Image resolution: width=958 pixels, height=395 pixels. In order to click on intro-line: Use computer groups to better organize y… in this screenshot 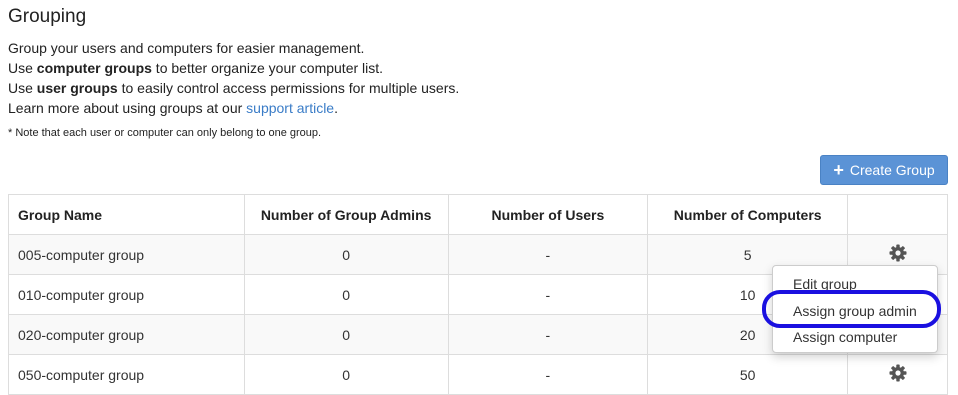, I will do `click(196, 68)`.